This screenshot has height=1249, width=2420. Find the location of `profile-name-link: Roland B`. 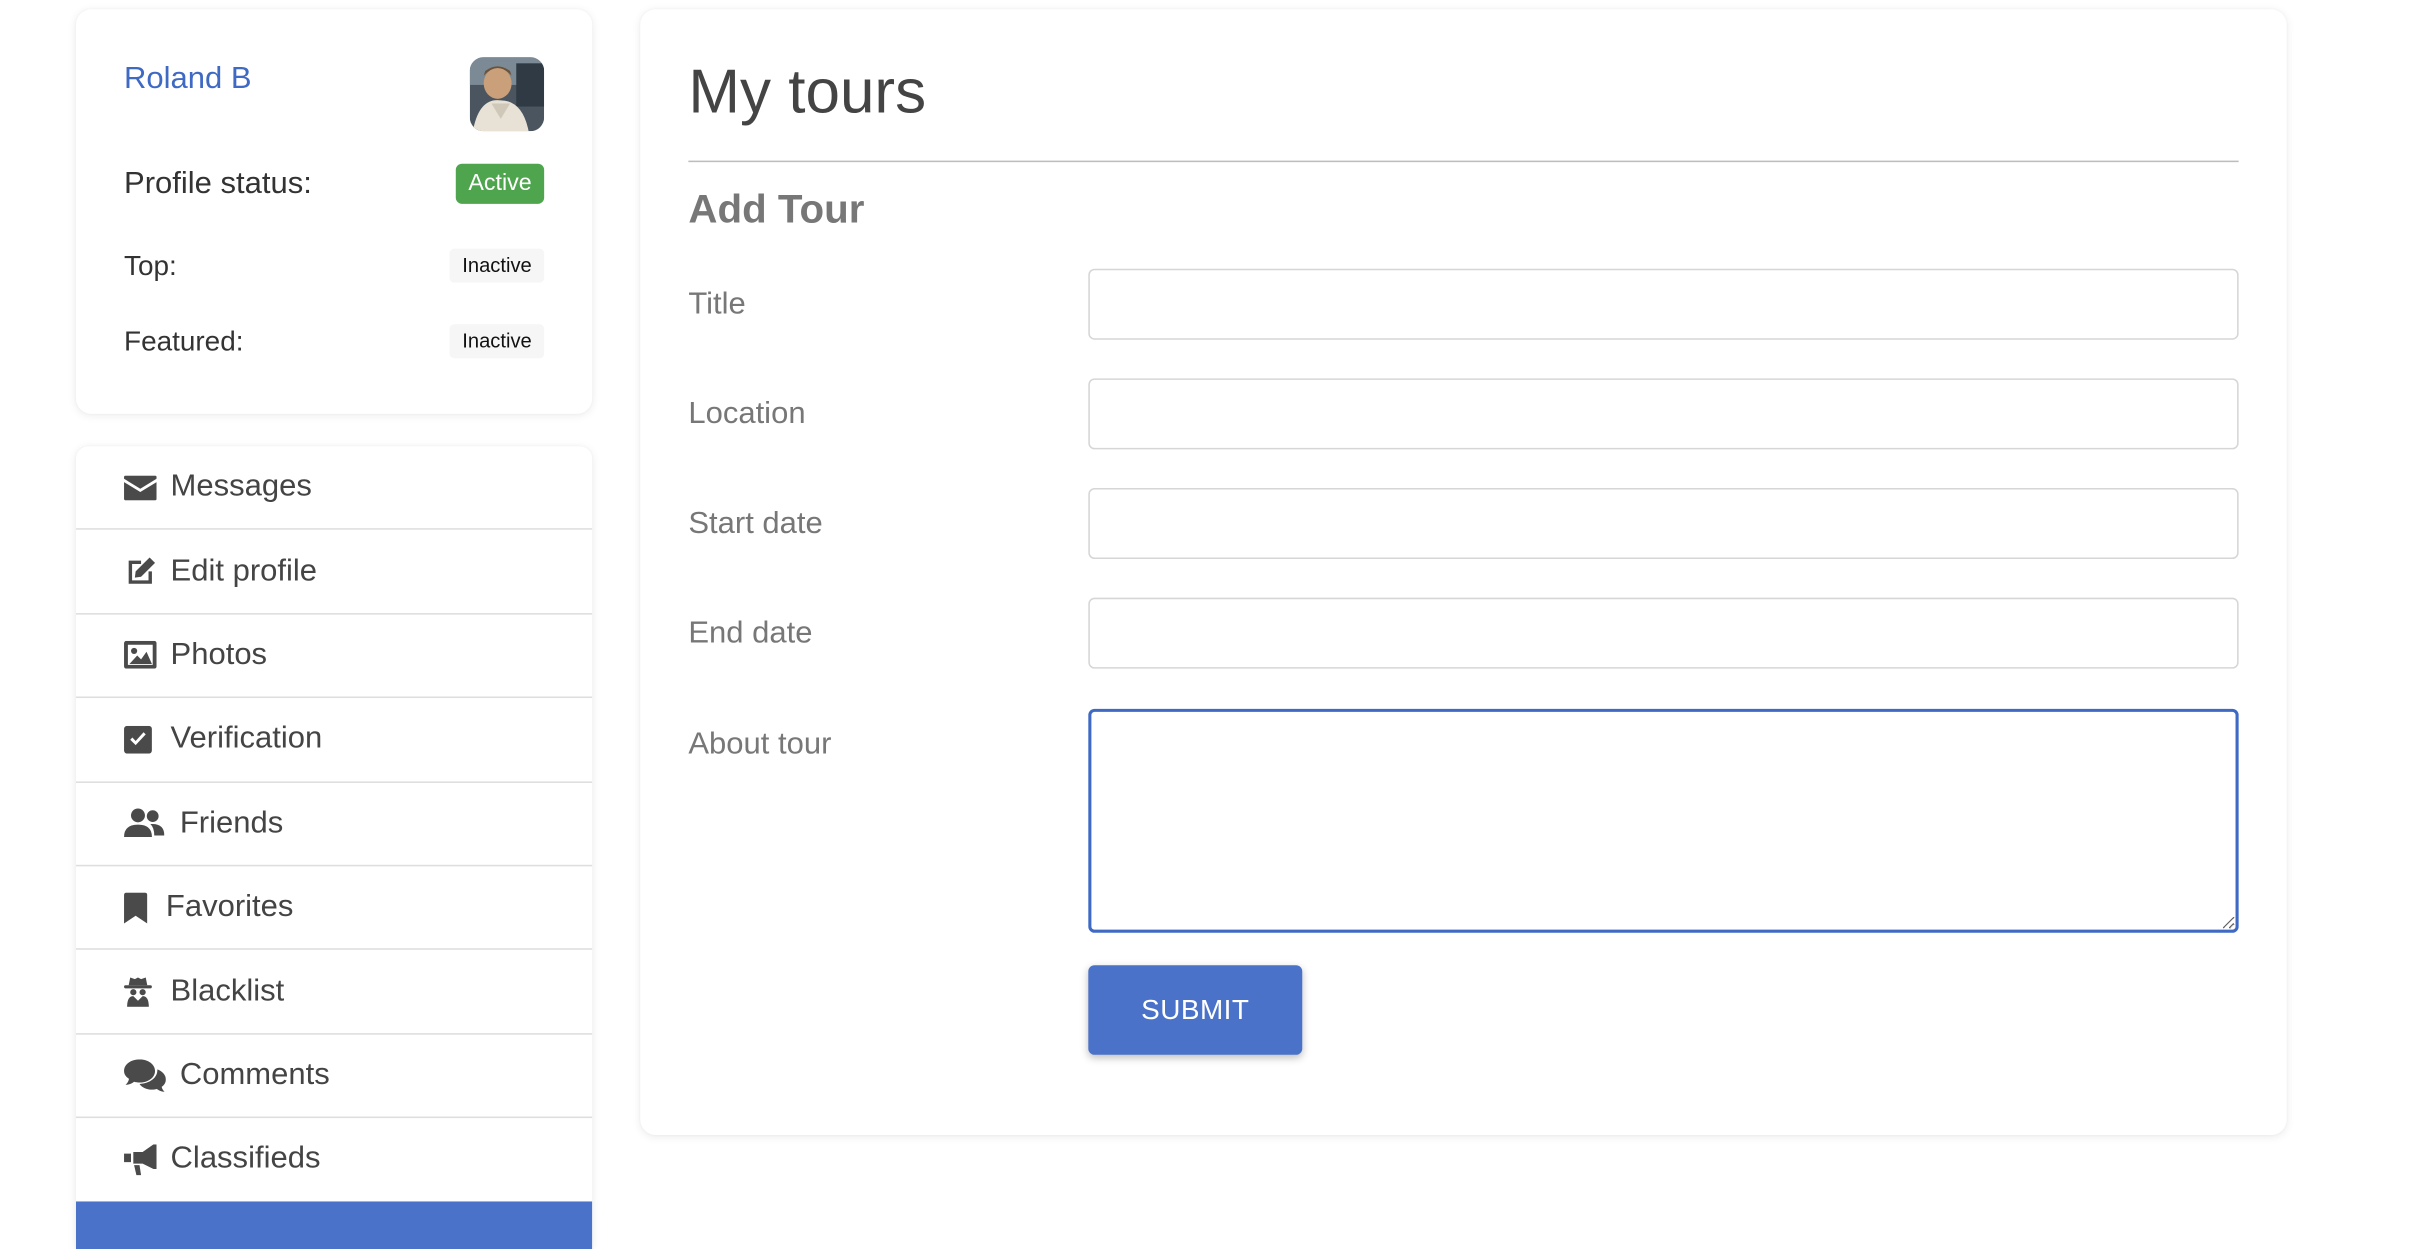

profile-name-link: Roland B is located at coordinates (188, 80).